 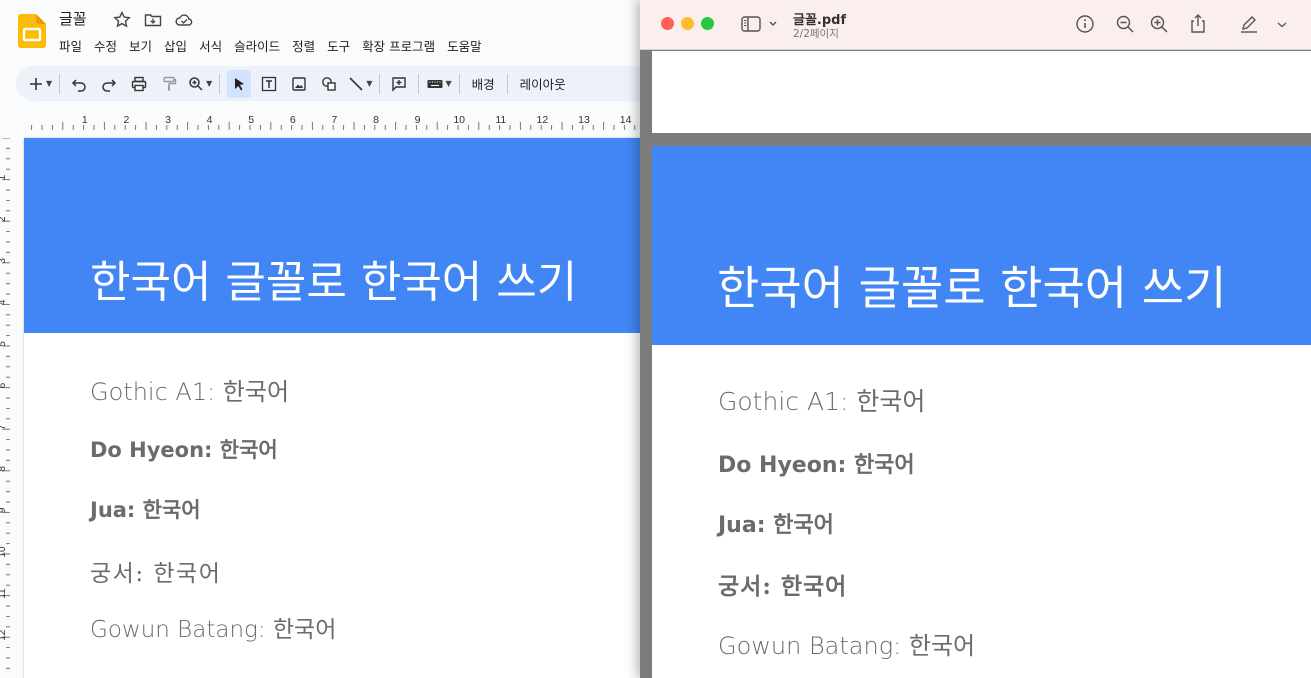 I want to click on select-tool-button, so click(x=239, y=83).